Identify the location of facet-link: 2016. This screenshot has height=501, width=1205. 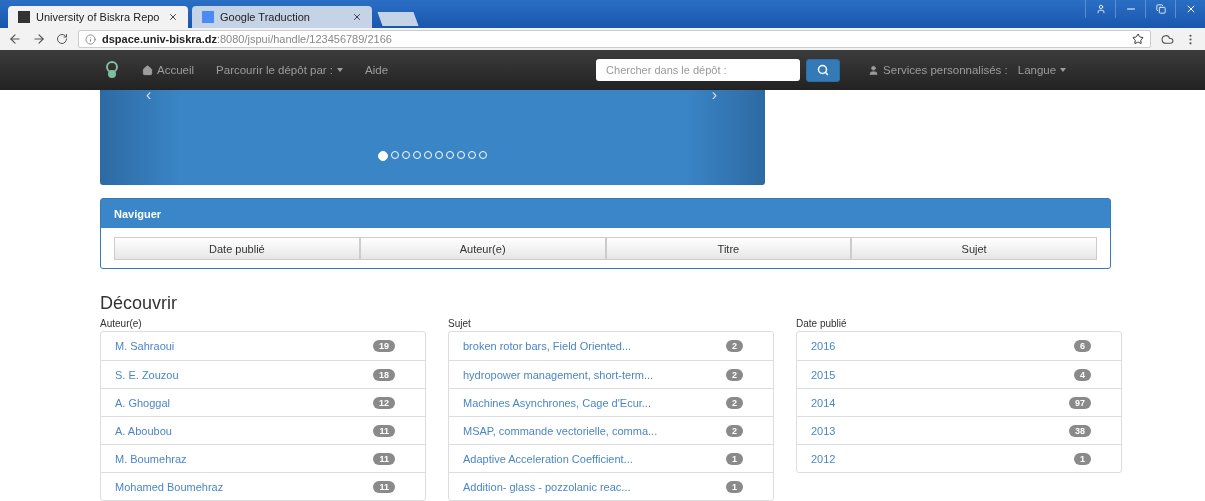
(823, 346).